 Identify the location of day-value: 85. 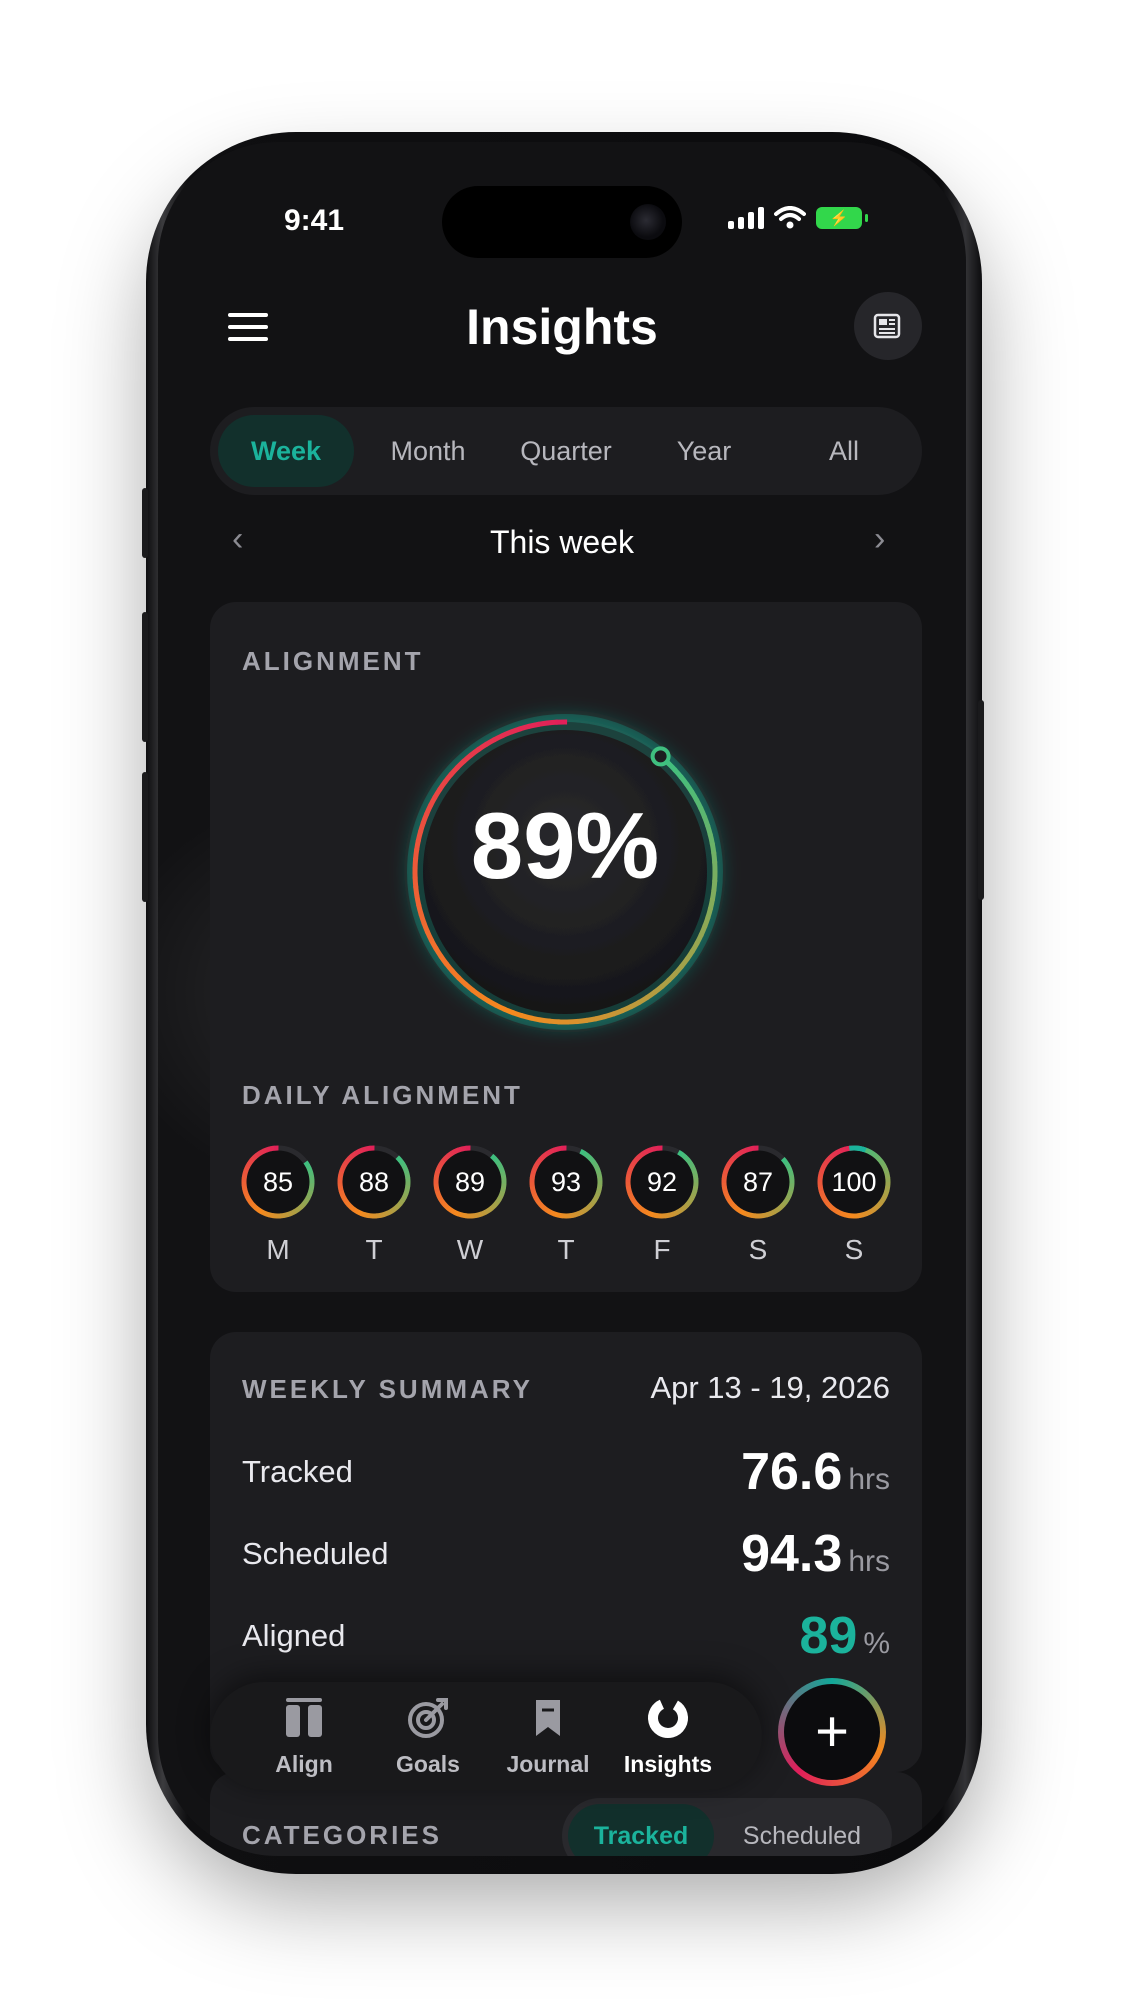
(278, 1182).